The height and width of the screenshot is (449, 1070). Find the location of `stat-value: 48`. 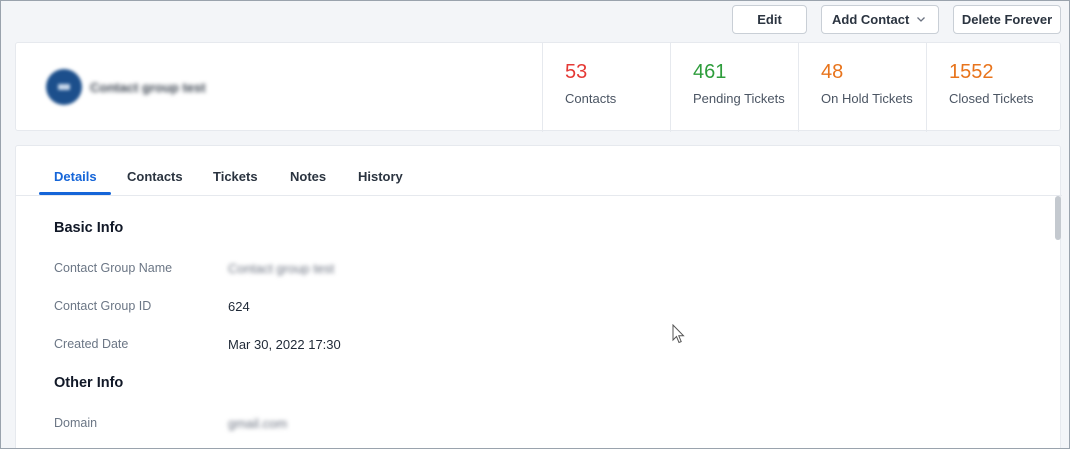

stat-value: 48 is located at coordinates (832, 72).